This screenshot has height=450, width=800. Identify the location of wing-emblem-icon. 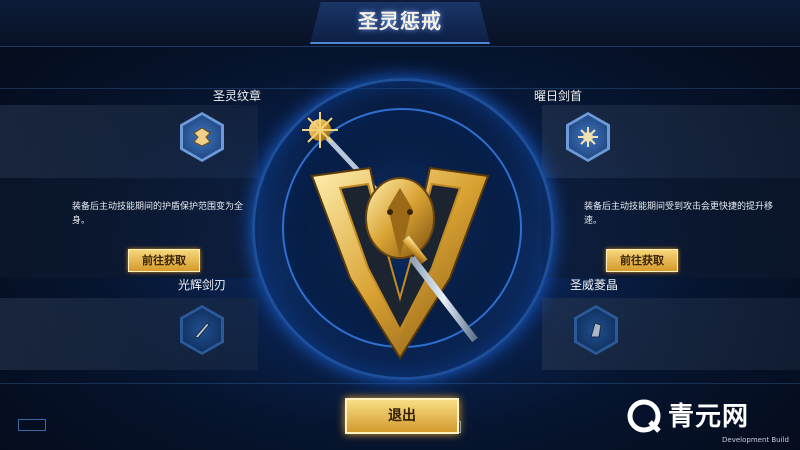
(202, 137).